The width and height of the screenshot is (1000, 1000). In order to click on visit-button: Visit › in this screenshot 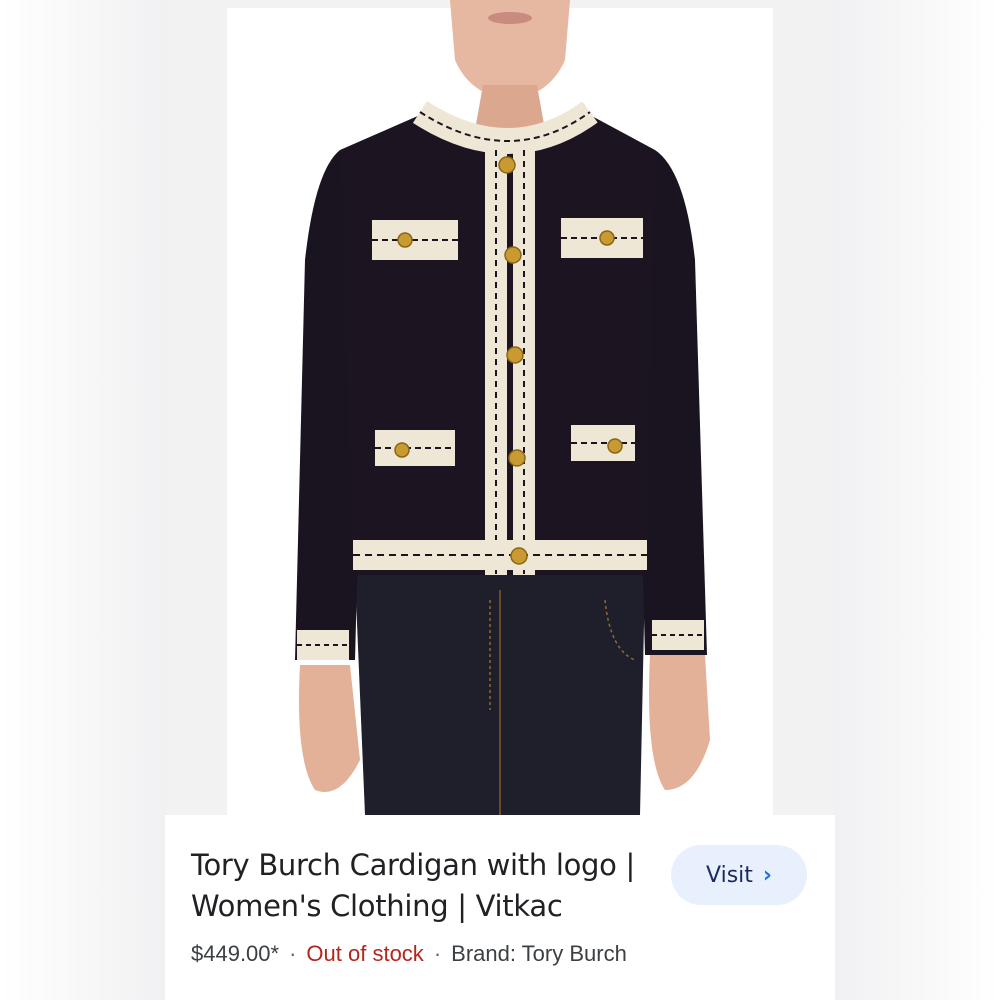, I will do `click(739, 875)`.